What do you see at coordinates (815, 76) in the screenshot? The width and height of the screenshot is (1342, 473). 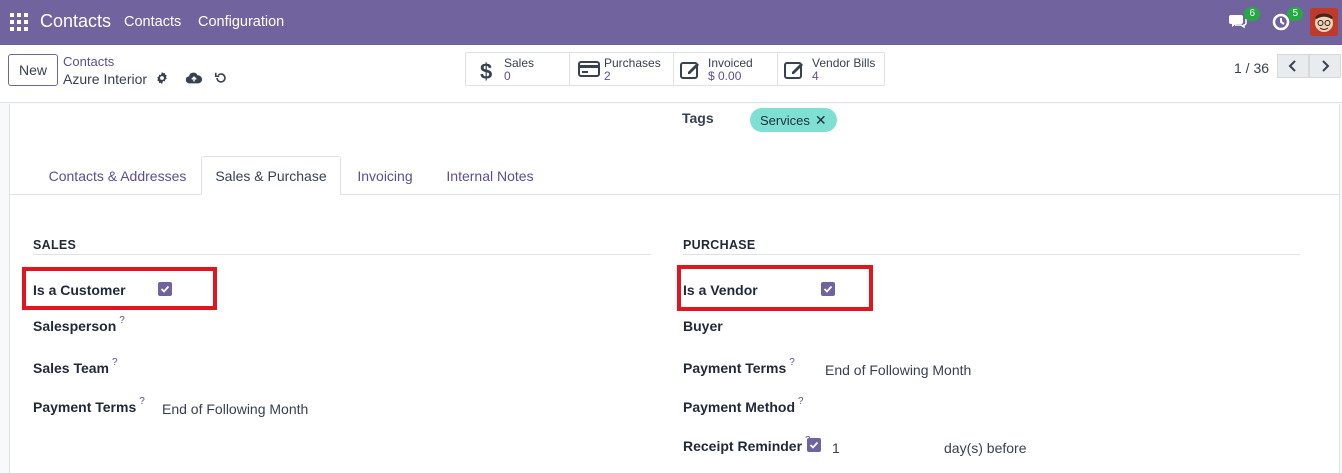 I see `vendor-bills-value: 4` at bounding box center [815, 76].